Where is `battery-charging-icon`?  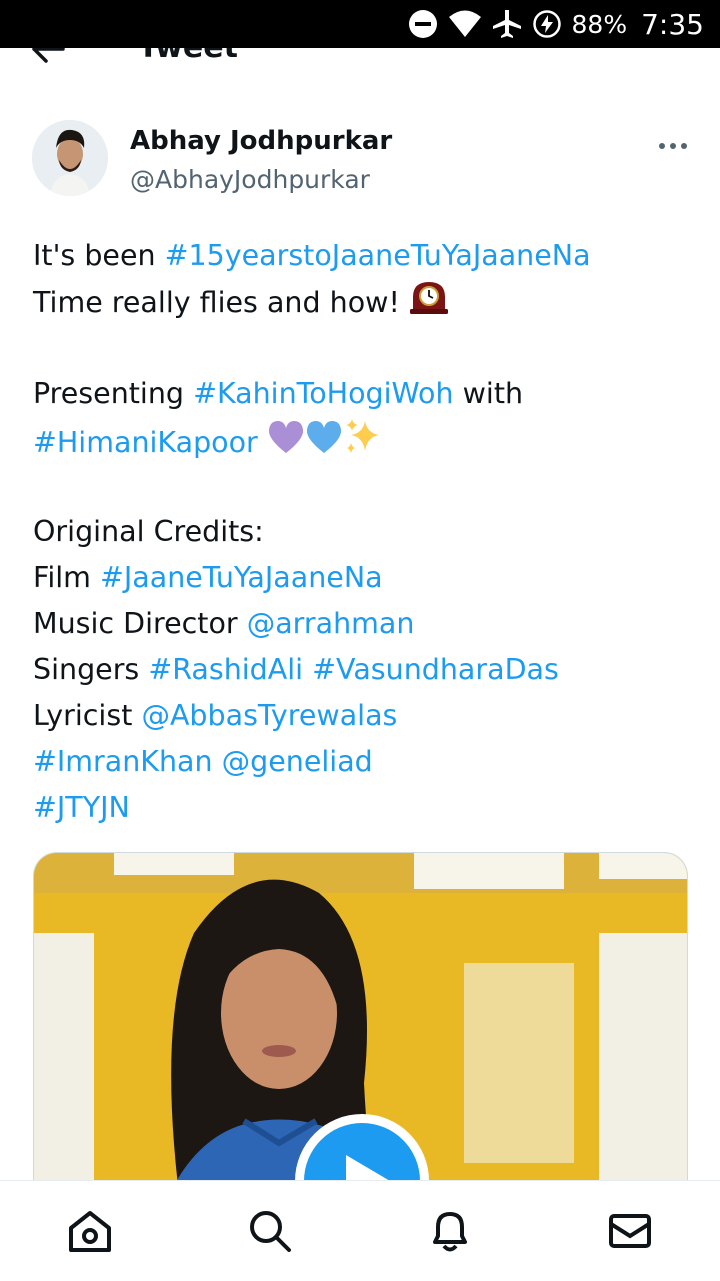
battery-charging-icon is located at coordinates (547, 24).